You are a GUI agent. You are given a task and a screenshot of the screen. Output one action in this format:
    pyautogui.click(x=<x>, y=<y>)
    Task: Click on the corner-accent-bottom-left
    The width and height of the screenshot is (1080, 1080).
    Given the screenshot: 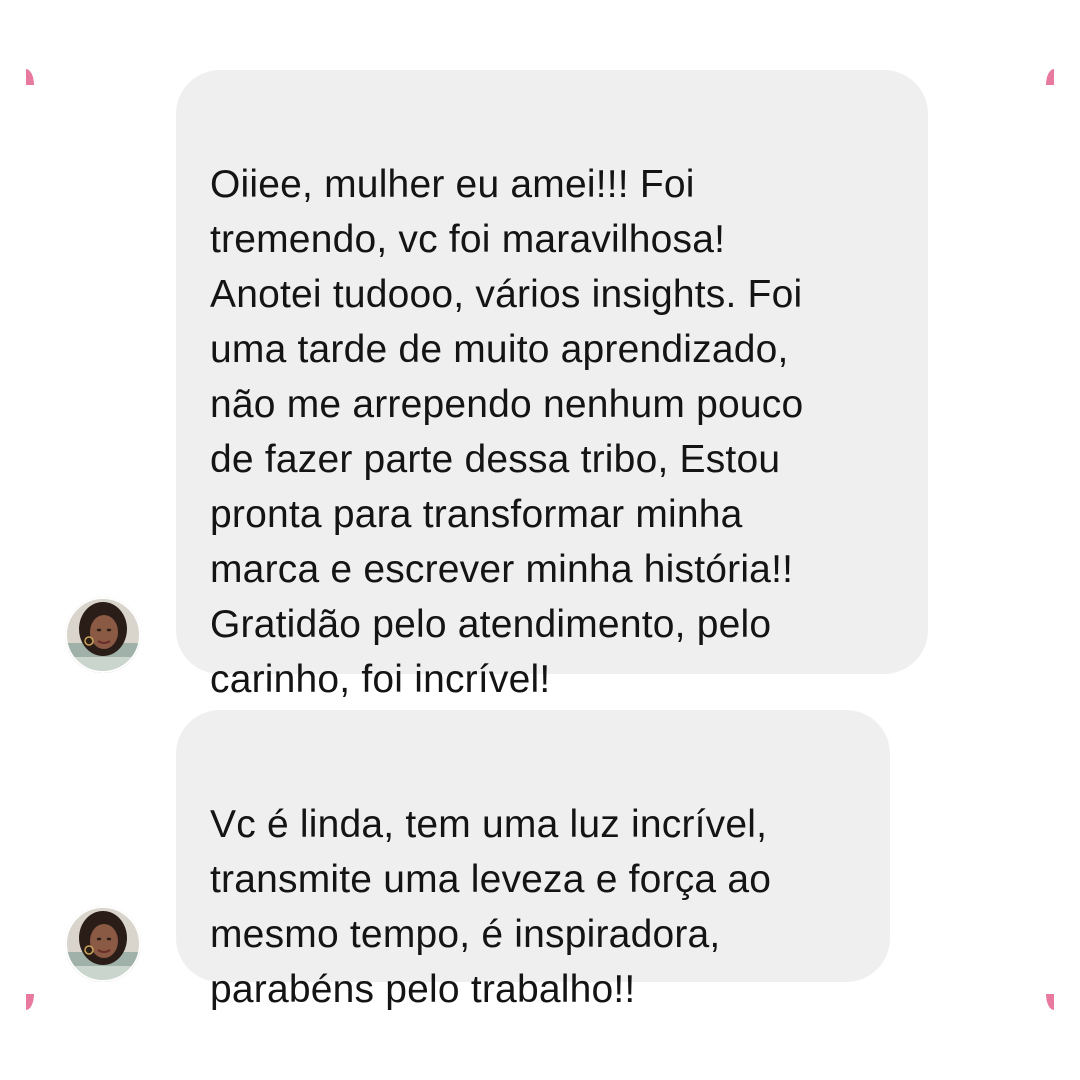 What is the action you would take?
    pyautogui.click(x=30, y=1002)
    